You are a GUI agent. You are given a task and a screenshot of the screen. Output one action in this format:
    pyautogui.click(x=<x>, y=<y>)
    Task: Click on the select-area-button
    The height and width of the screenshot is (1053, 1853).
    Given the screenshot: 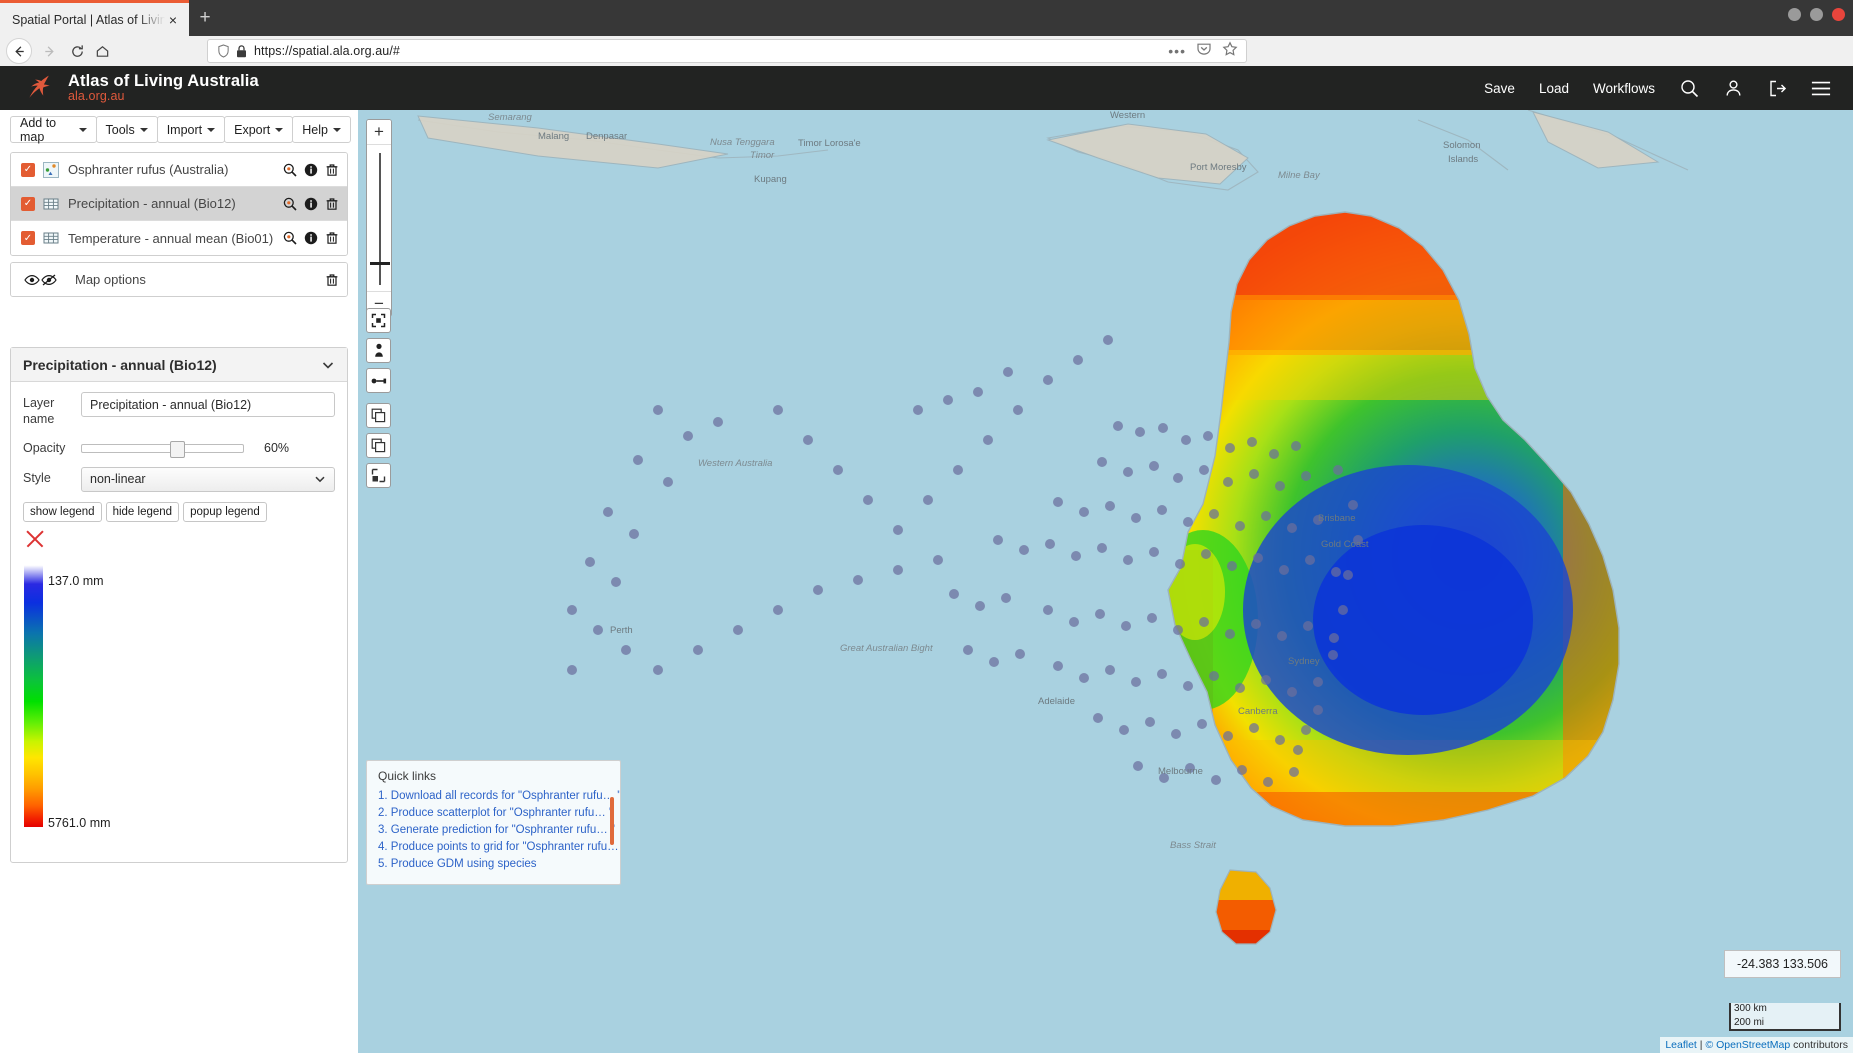 What is the action you would take?
    pyautogui.click(x=378, y=475)
    